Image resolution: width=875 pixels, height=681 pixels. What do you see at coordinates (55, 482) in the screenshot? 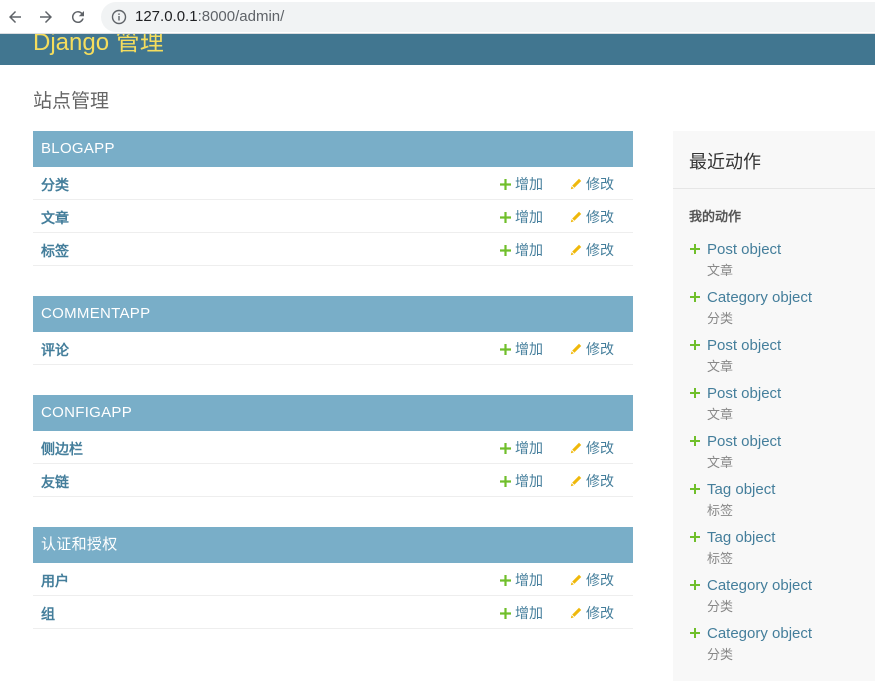
I see `model-link: 友链` at bounding box center [55, 482].